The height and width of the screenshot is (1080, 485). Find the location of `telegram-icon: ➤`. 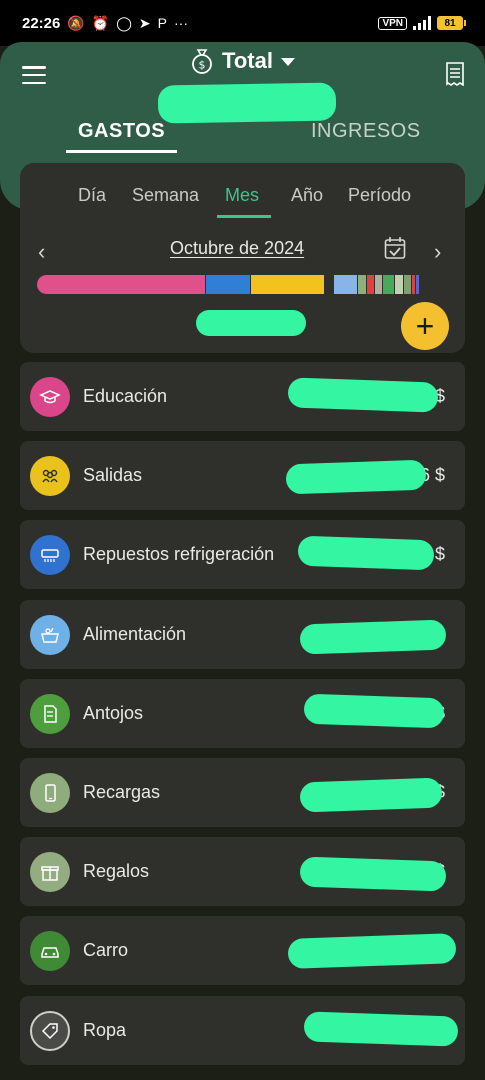

telegram-icon: ➤ is located at coordinates (144, 22).